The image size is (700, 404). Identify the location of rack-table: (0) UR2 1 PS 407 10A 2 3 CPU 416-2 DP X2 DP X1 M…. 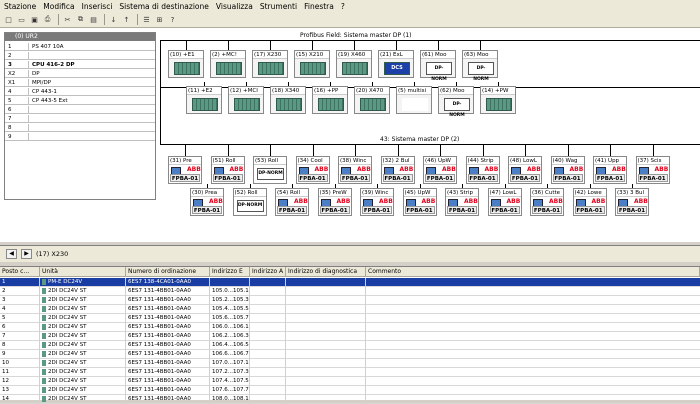
(80, 116).